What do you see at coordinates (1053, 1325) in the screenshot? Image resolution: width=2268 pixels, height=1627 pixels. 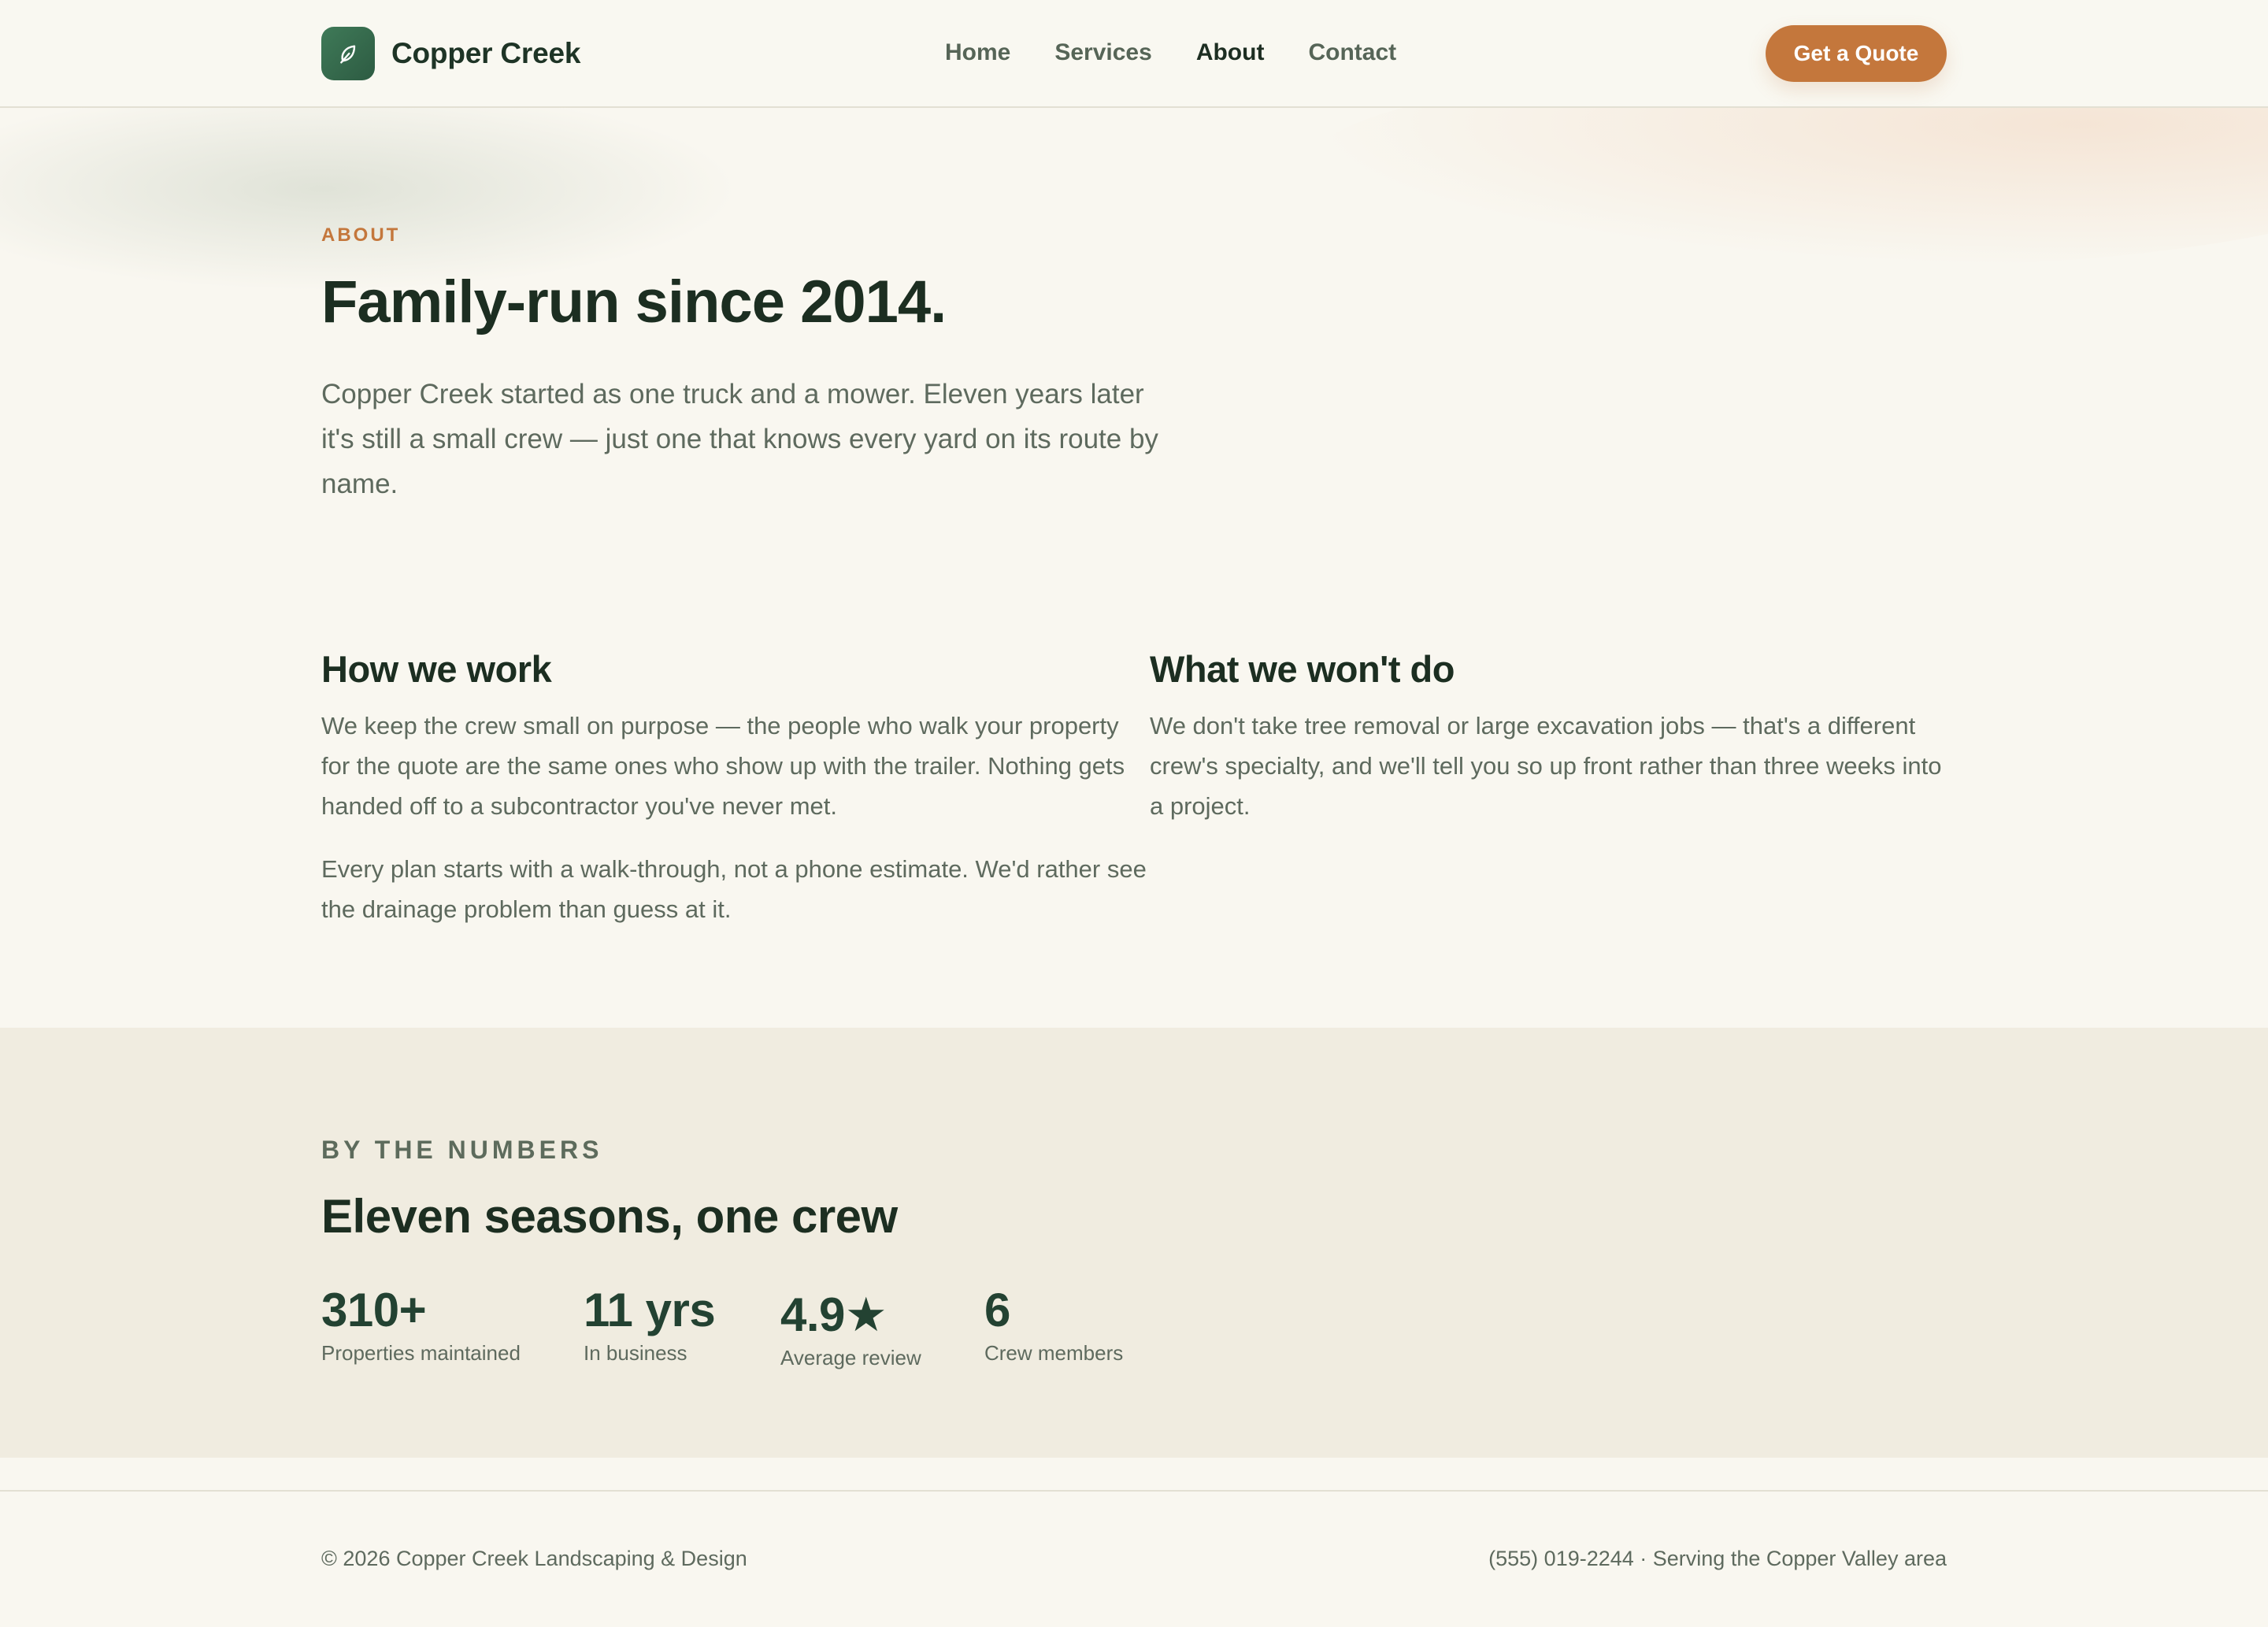 I see `stat-crew: 6 Crew members` at bounding box center [1053, 1325].